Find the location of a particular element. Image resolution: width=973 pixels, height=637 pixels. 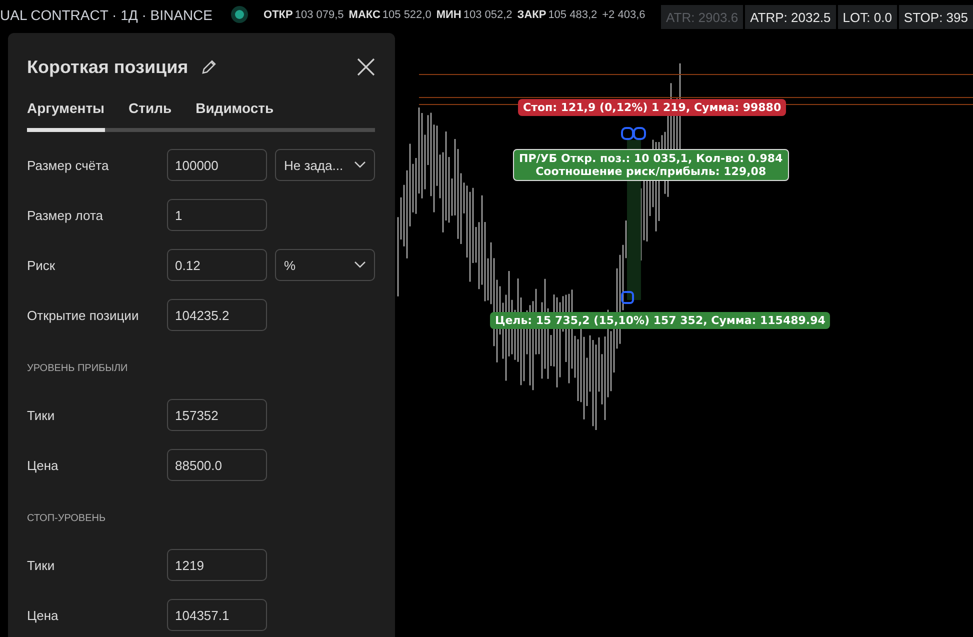

close-button is located at coordinates (366, 67).